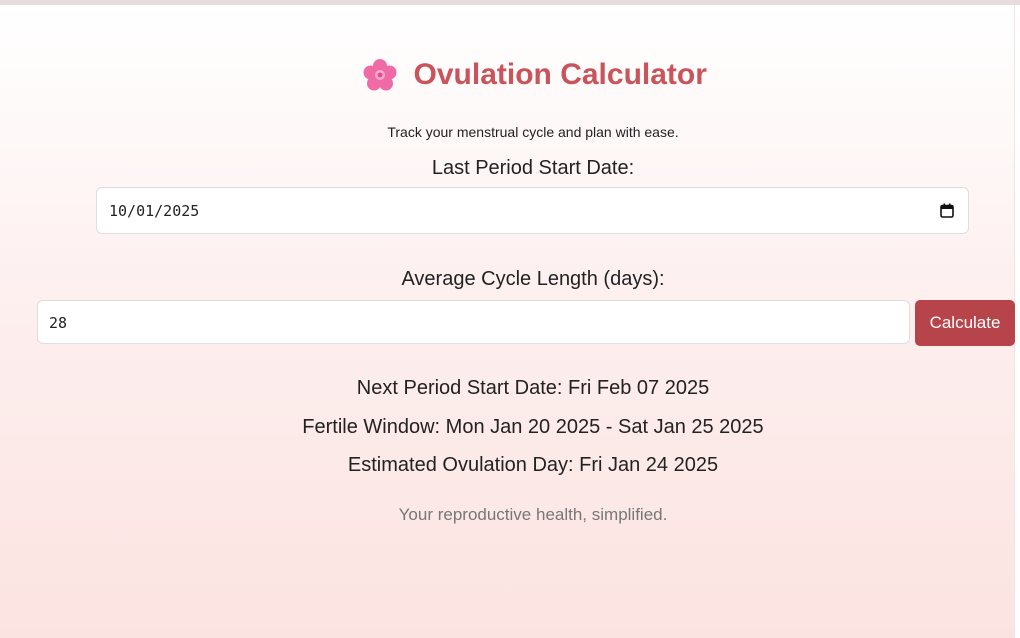 This screenshot has height=638, width=1020. Describe the element at coordinates (533, 388) in the screenshot. I see `next-period-result: Next Period Start Date: Fri Feb 07 2025` at that location.